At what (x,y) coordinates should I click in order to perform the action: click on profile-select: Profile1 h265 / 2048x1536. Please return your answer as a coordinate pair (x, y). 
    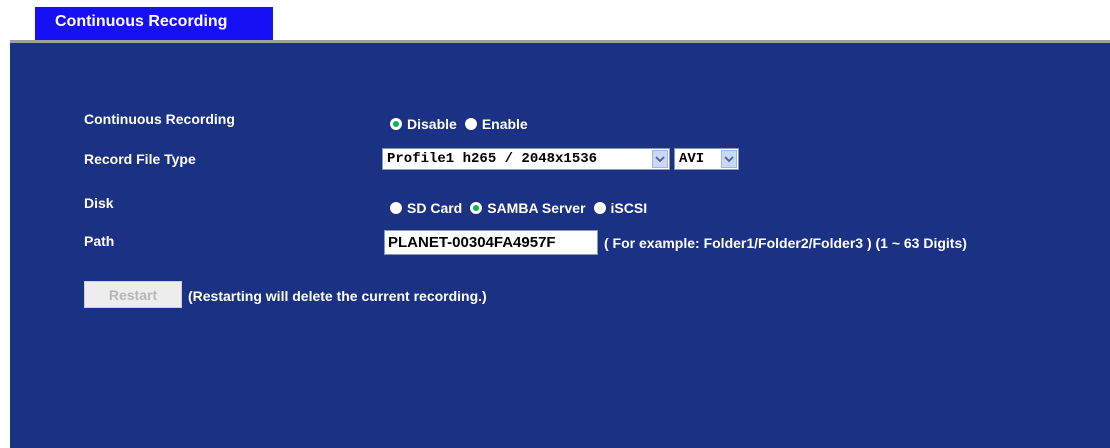
    Looking at the image, I should click on (526, 159).